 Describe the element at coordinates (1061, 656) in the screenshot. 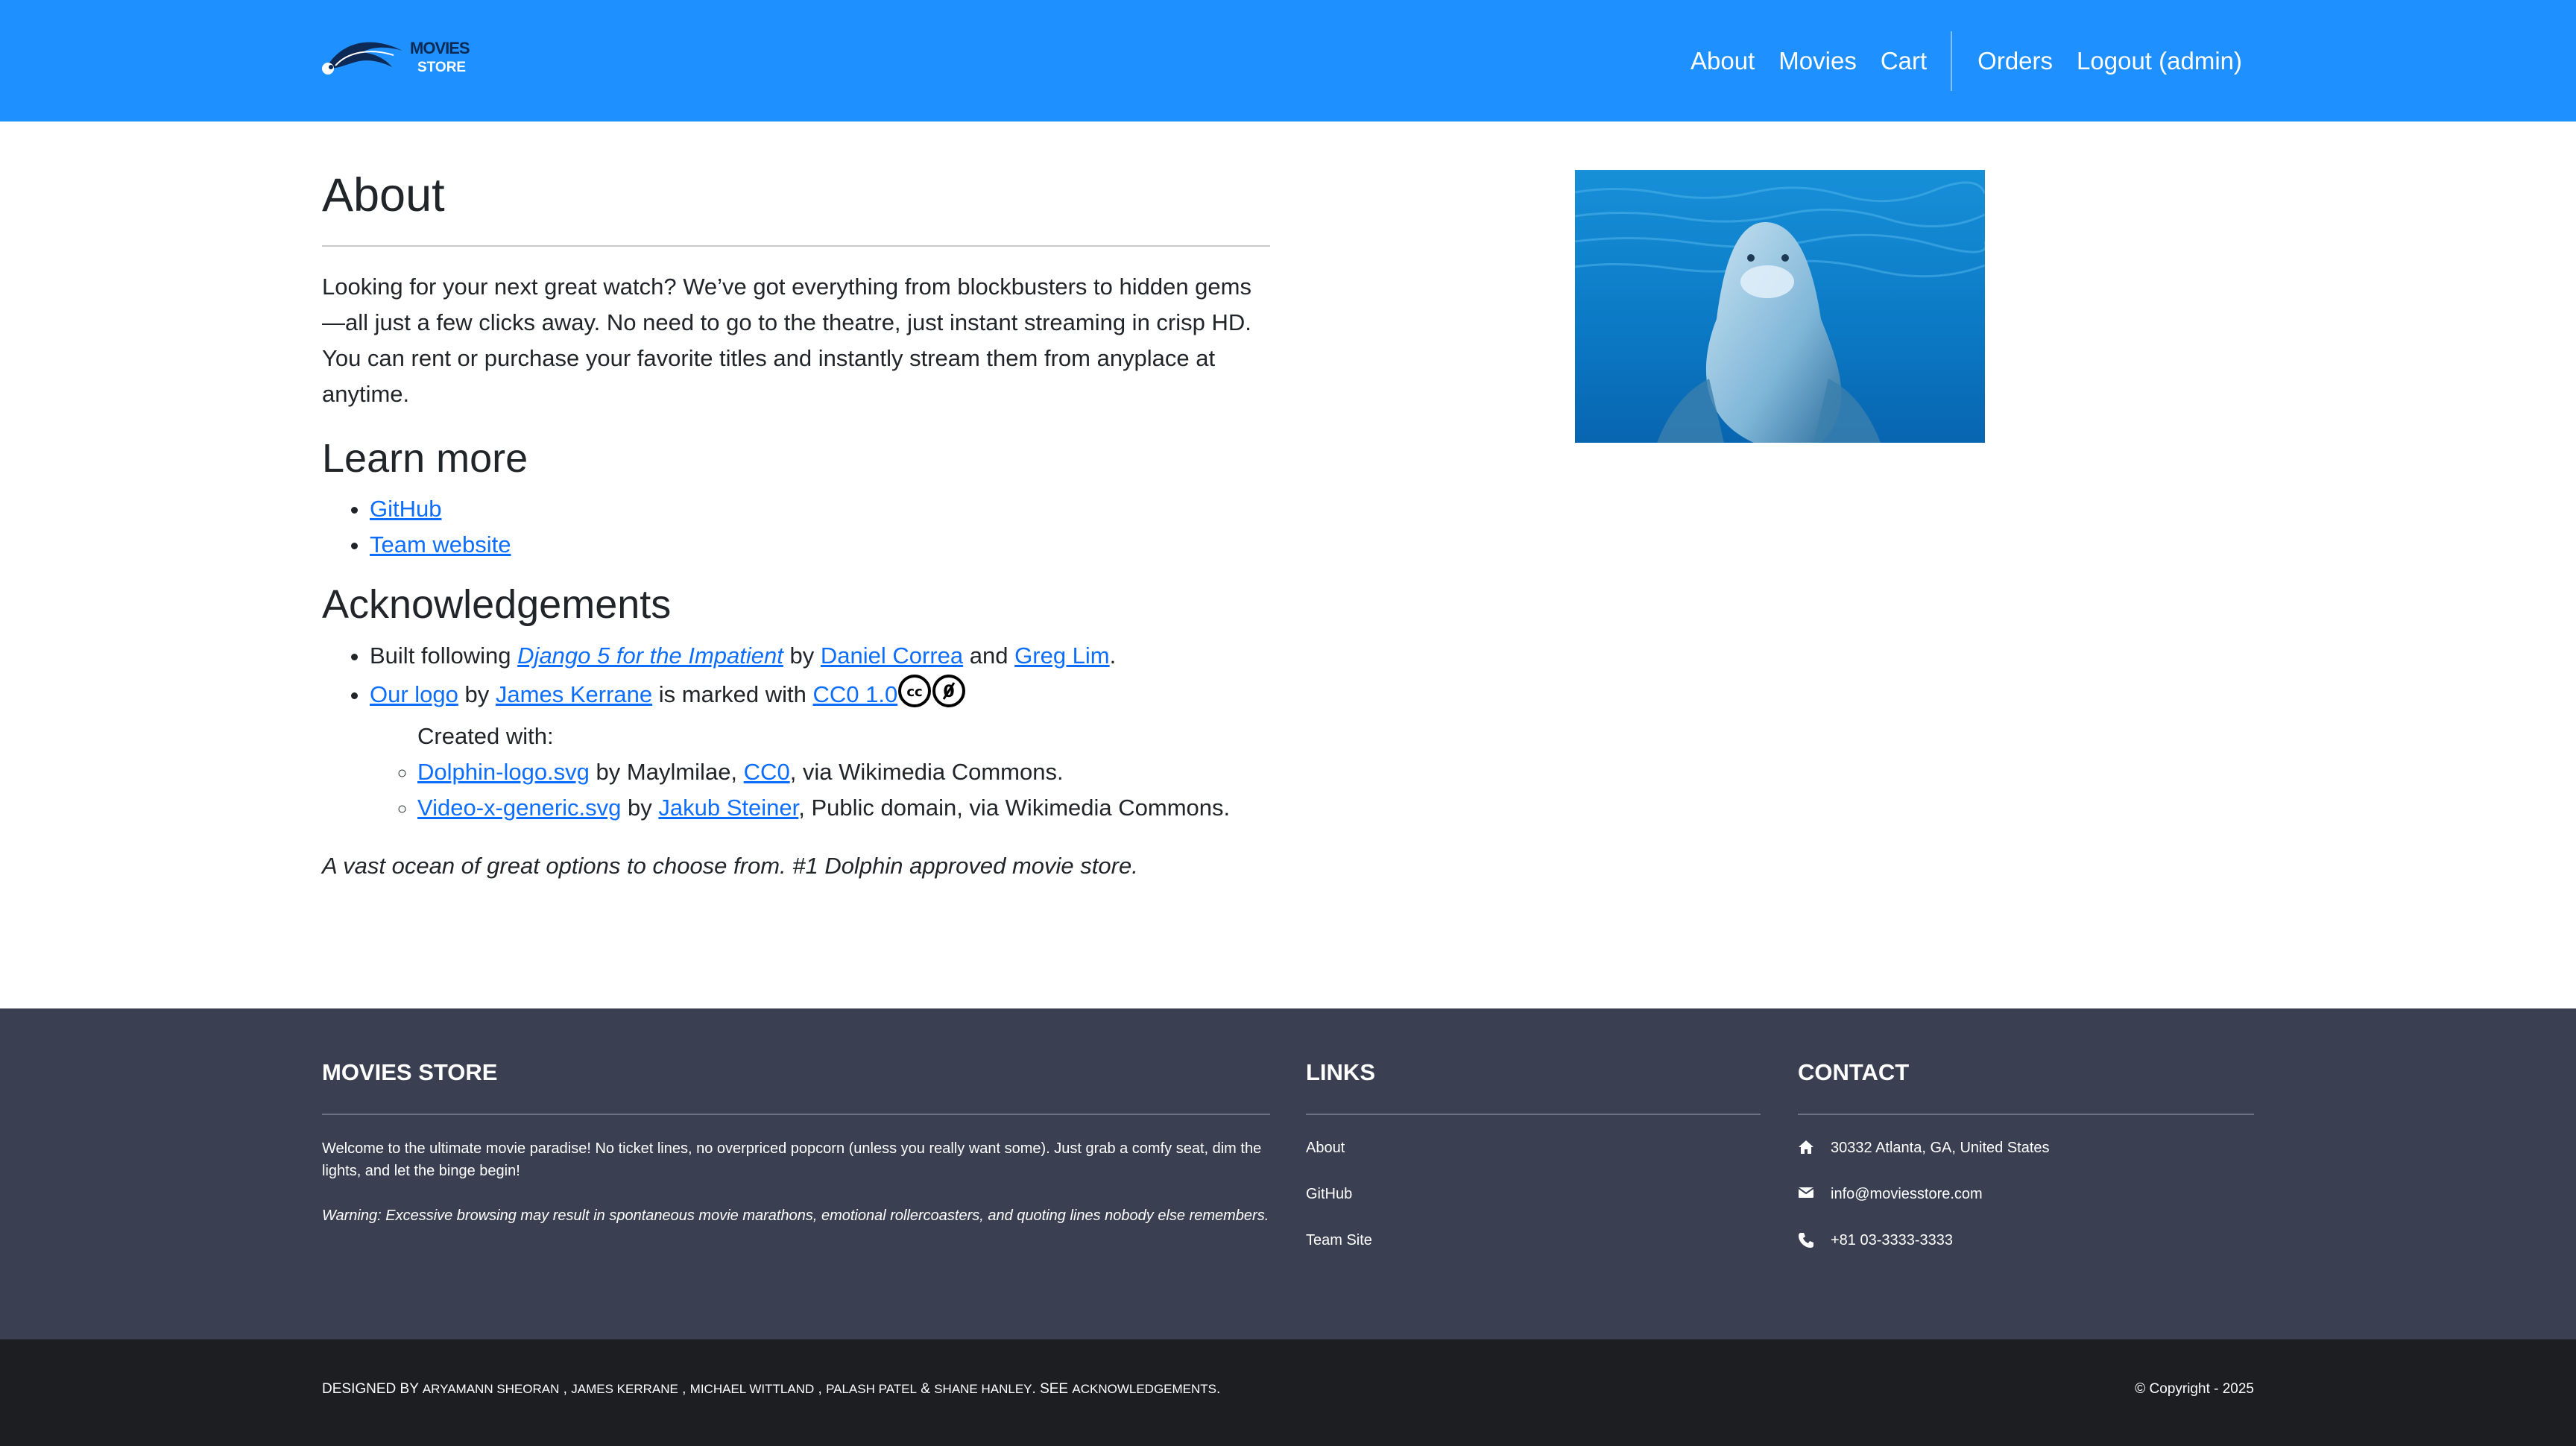

I see `author-lim-link: Greg Lim` at that location.